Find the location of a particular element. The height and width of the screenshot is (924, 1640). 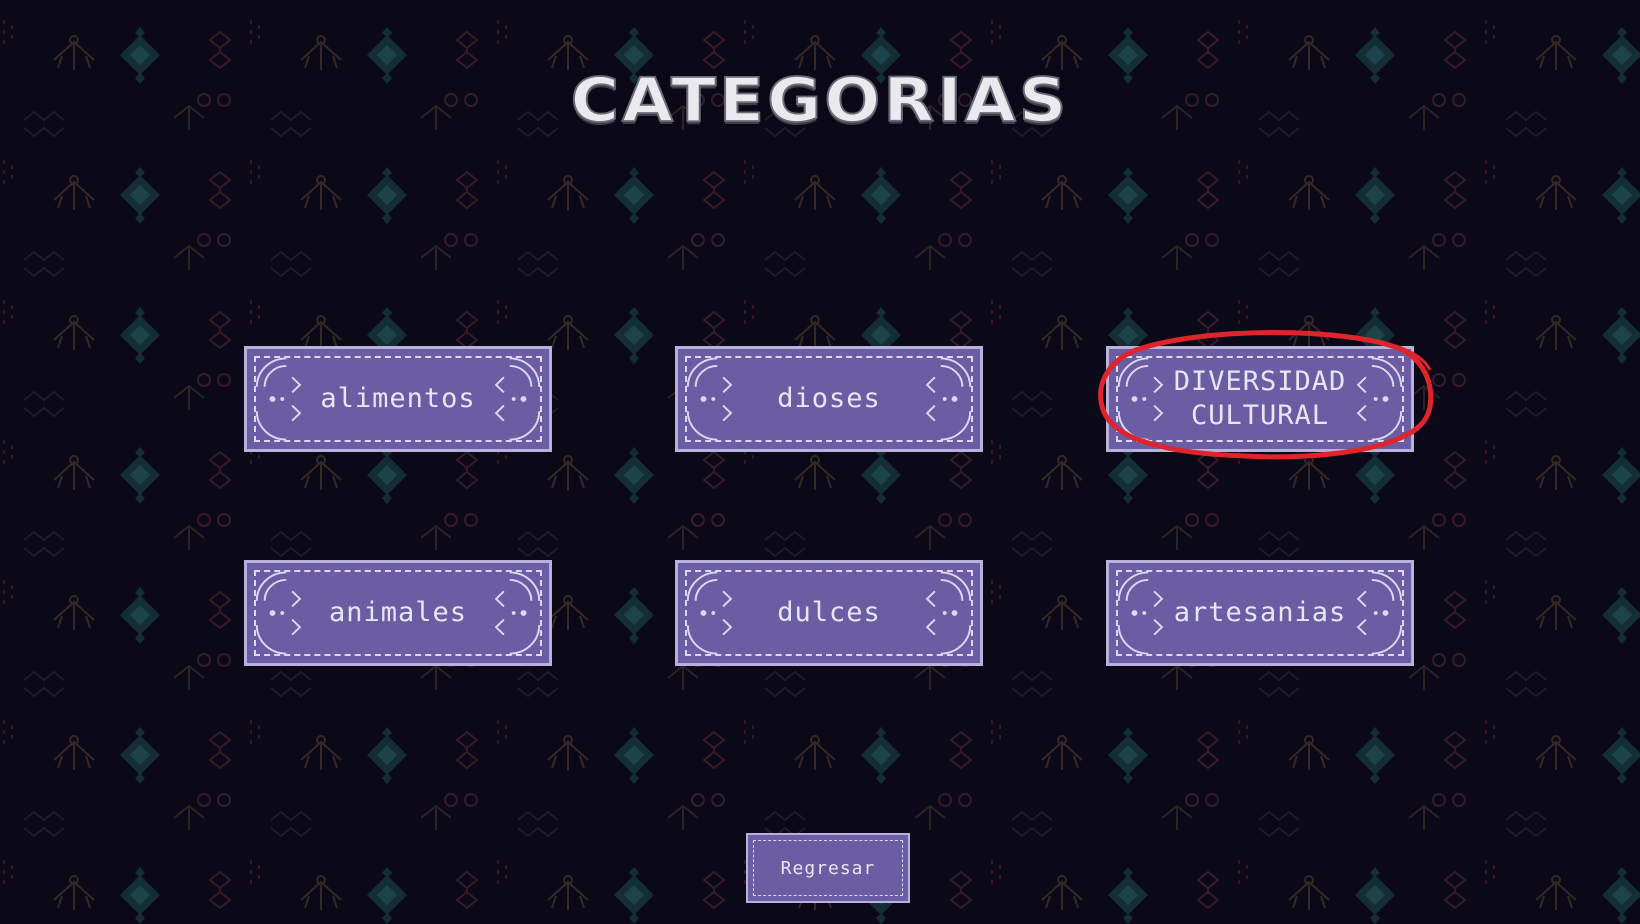

category-label: DIVERSIDAD CULTURAL is located at coordinates (1260, 398).